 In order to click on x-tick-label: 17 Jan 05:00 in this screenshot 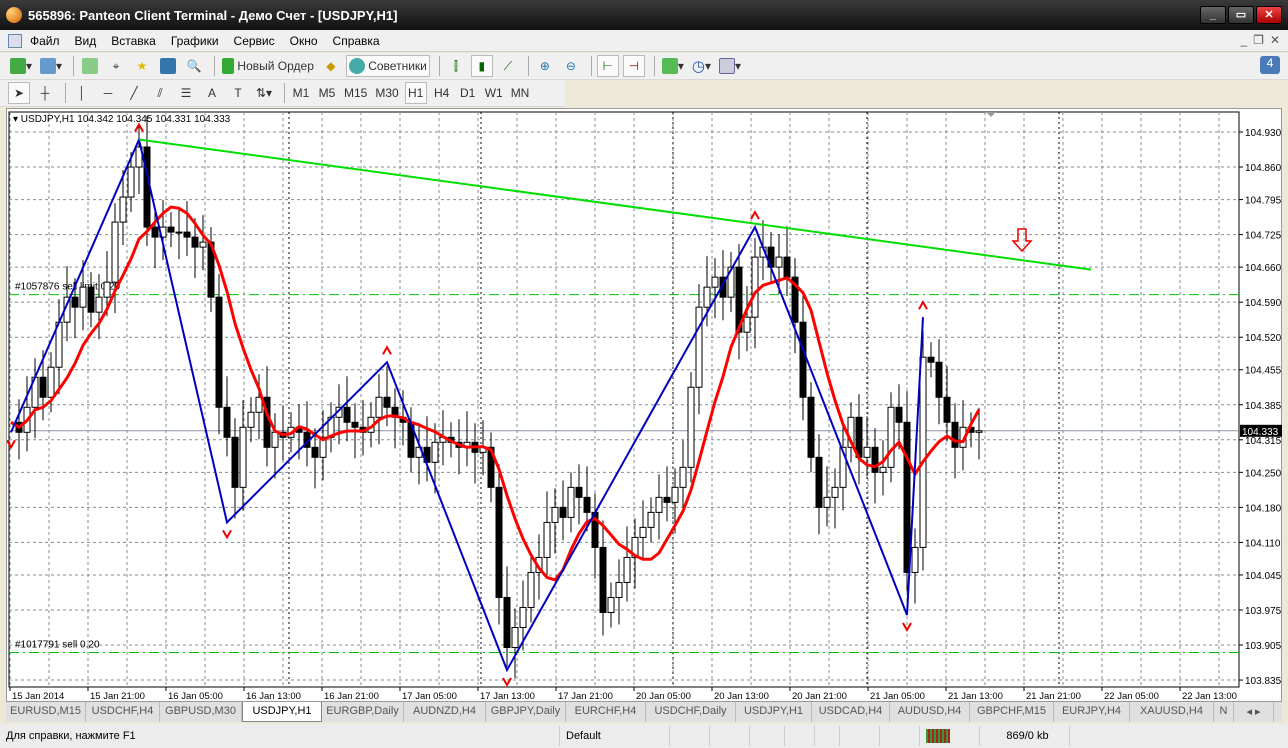, I will do `click(429, 696)`.